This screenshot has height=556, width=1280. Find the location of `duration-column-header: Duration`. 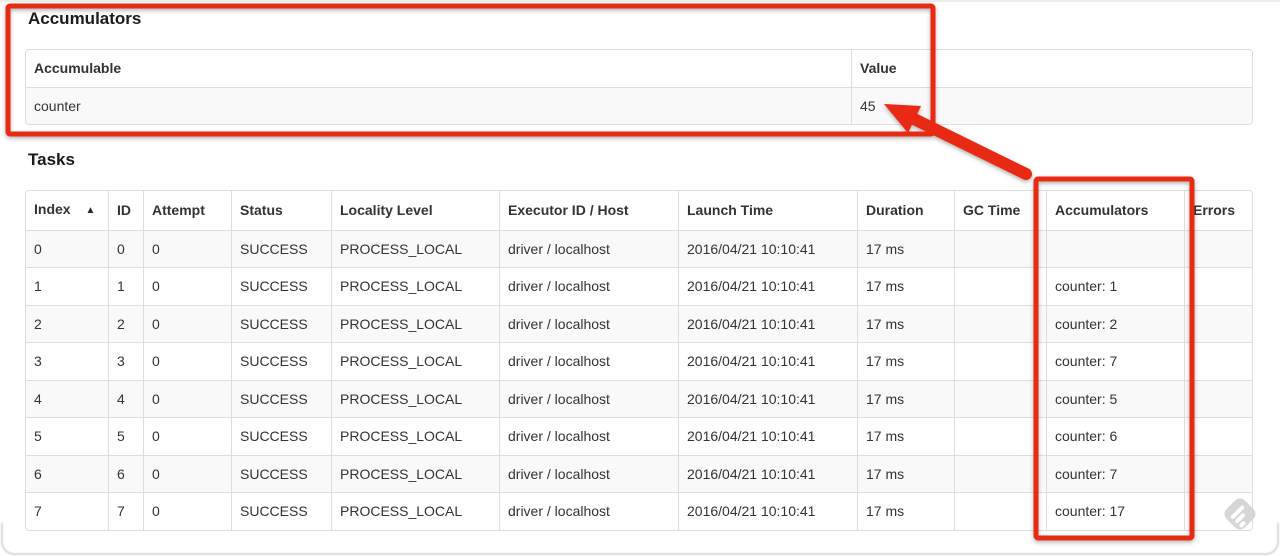

duration-column-header: Duration is located at coordinates (905, 210).